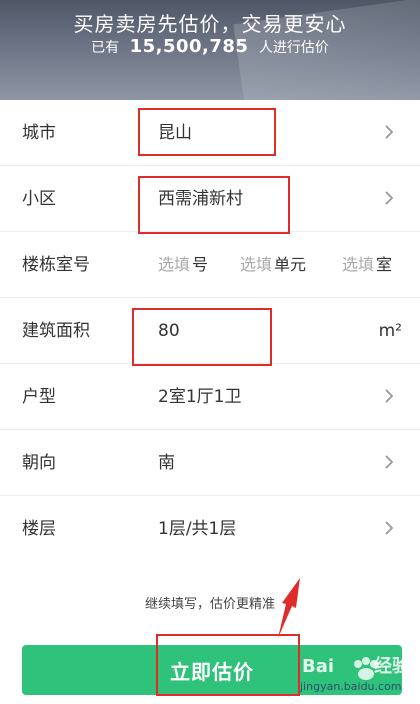  Describe the element at coordinates (200, 264) in the screenshot. I see `building-number-unit: 号` at that location.